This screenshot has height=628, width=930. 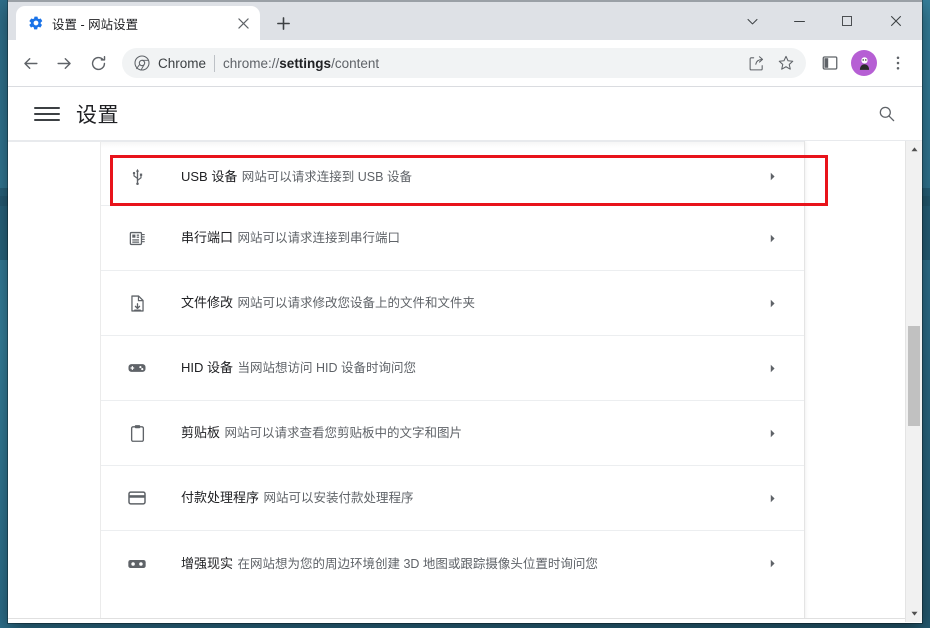 I want to click on permission-text: 付款处理程序 网站可以安装付款处理程序, so click(x=466, y=498).